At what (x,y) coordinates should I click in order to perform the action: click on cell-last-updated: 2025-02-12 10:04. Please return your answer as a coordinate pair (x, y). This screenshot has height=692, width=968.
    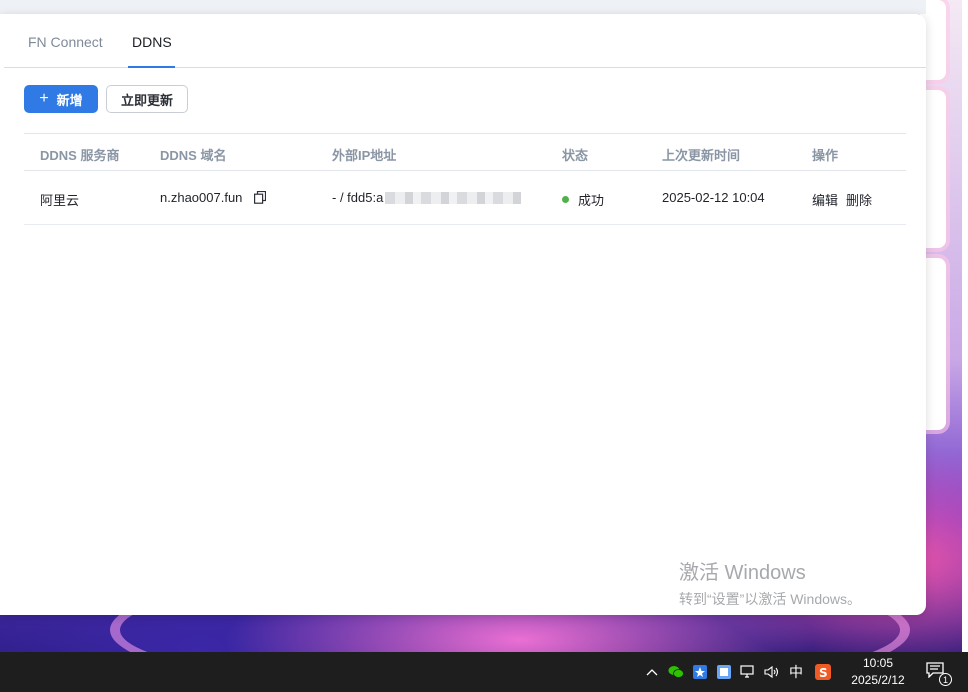
    Looking at the image, I should click on (713, 197).